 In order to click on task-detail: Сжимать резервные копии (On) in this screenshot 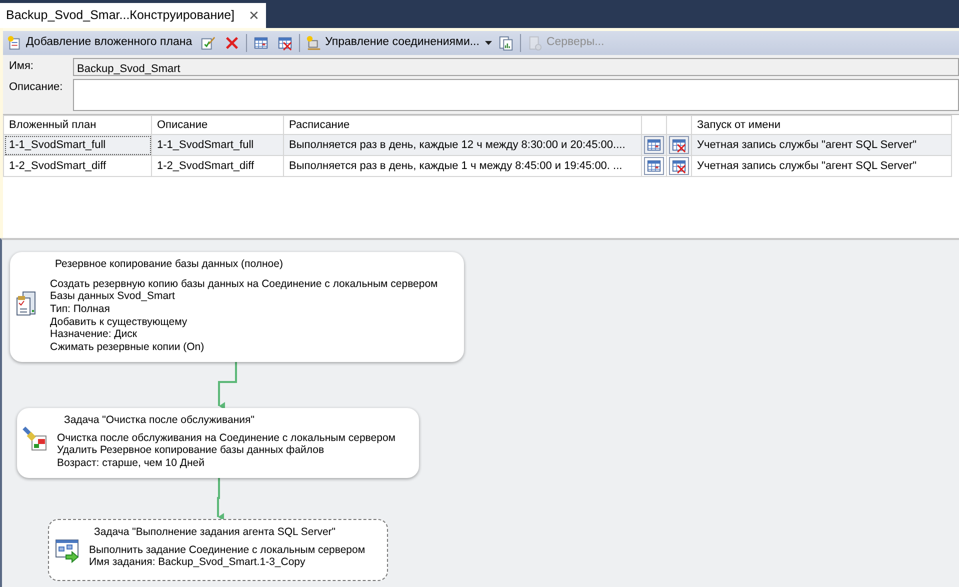, I will do `click(128, 347)`.